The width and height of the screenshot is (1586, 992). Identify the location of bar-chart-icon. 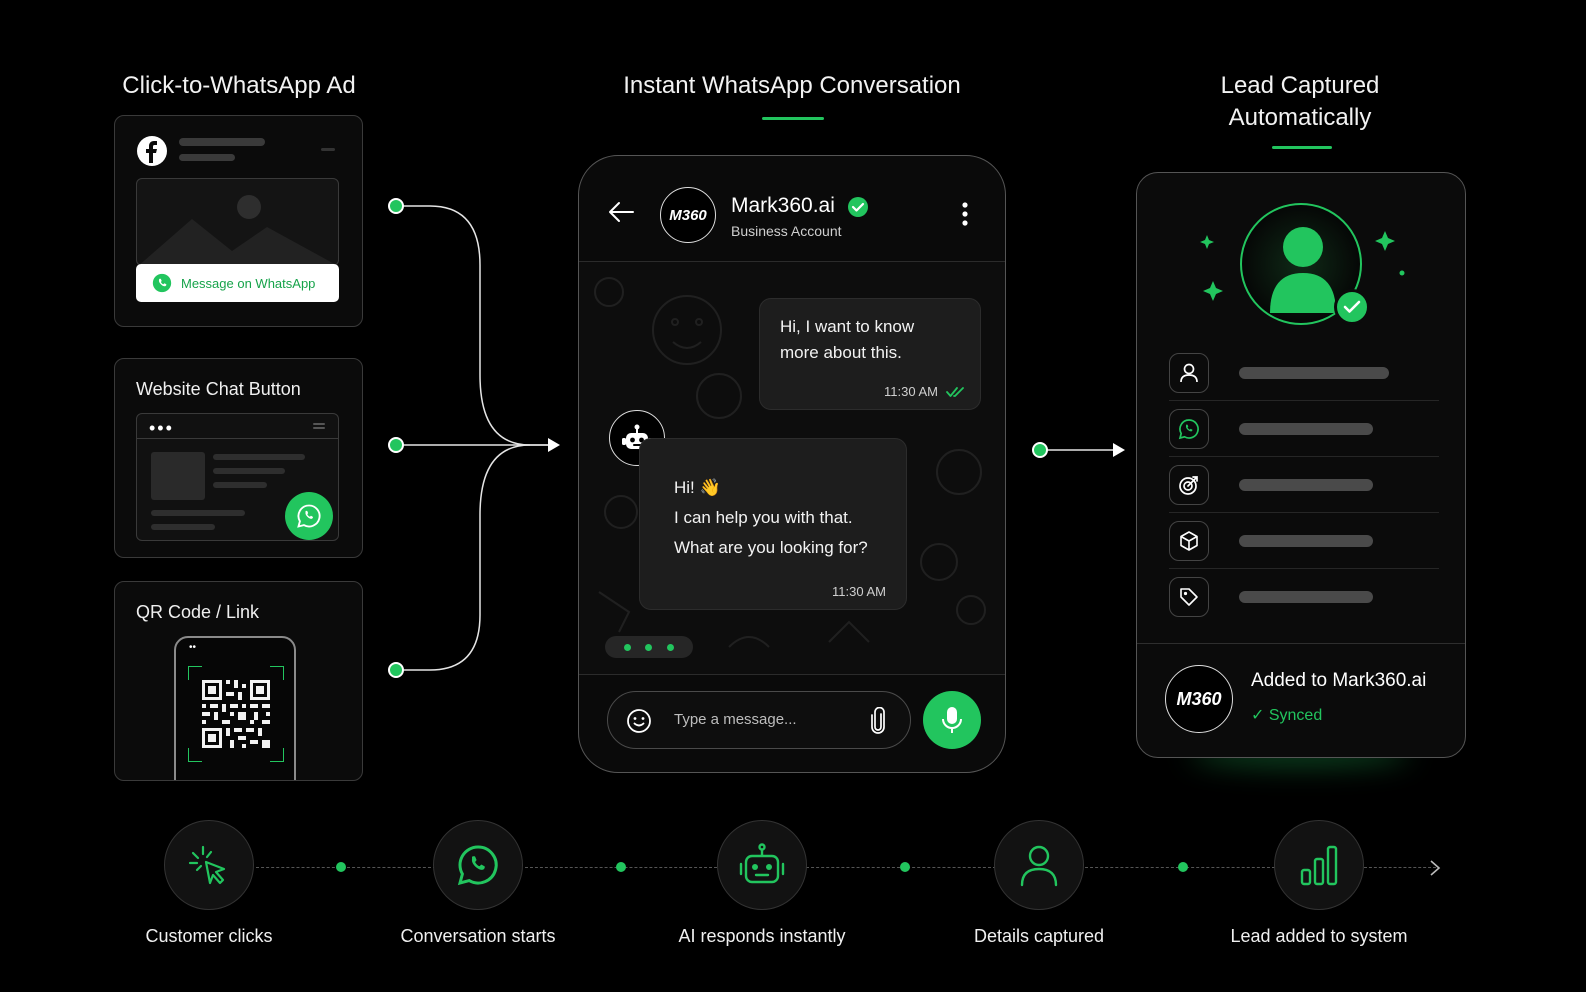
(1319, 865).